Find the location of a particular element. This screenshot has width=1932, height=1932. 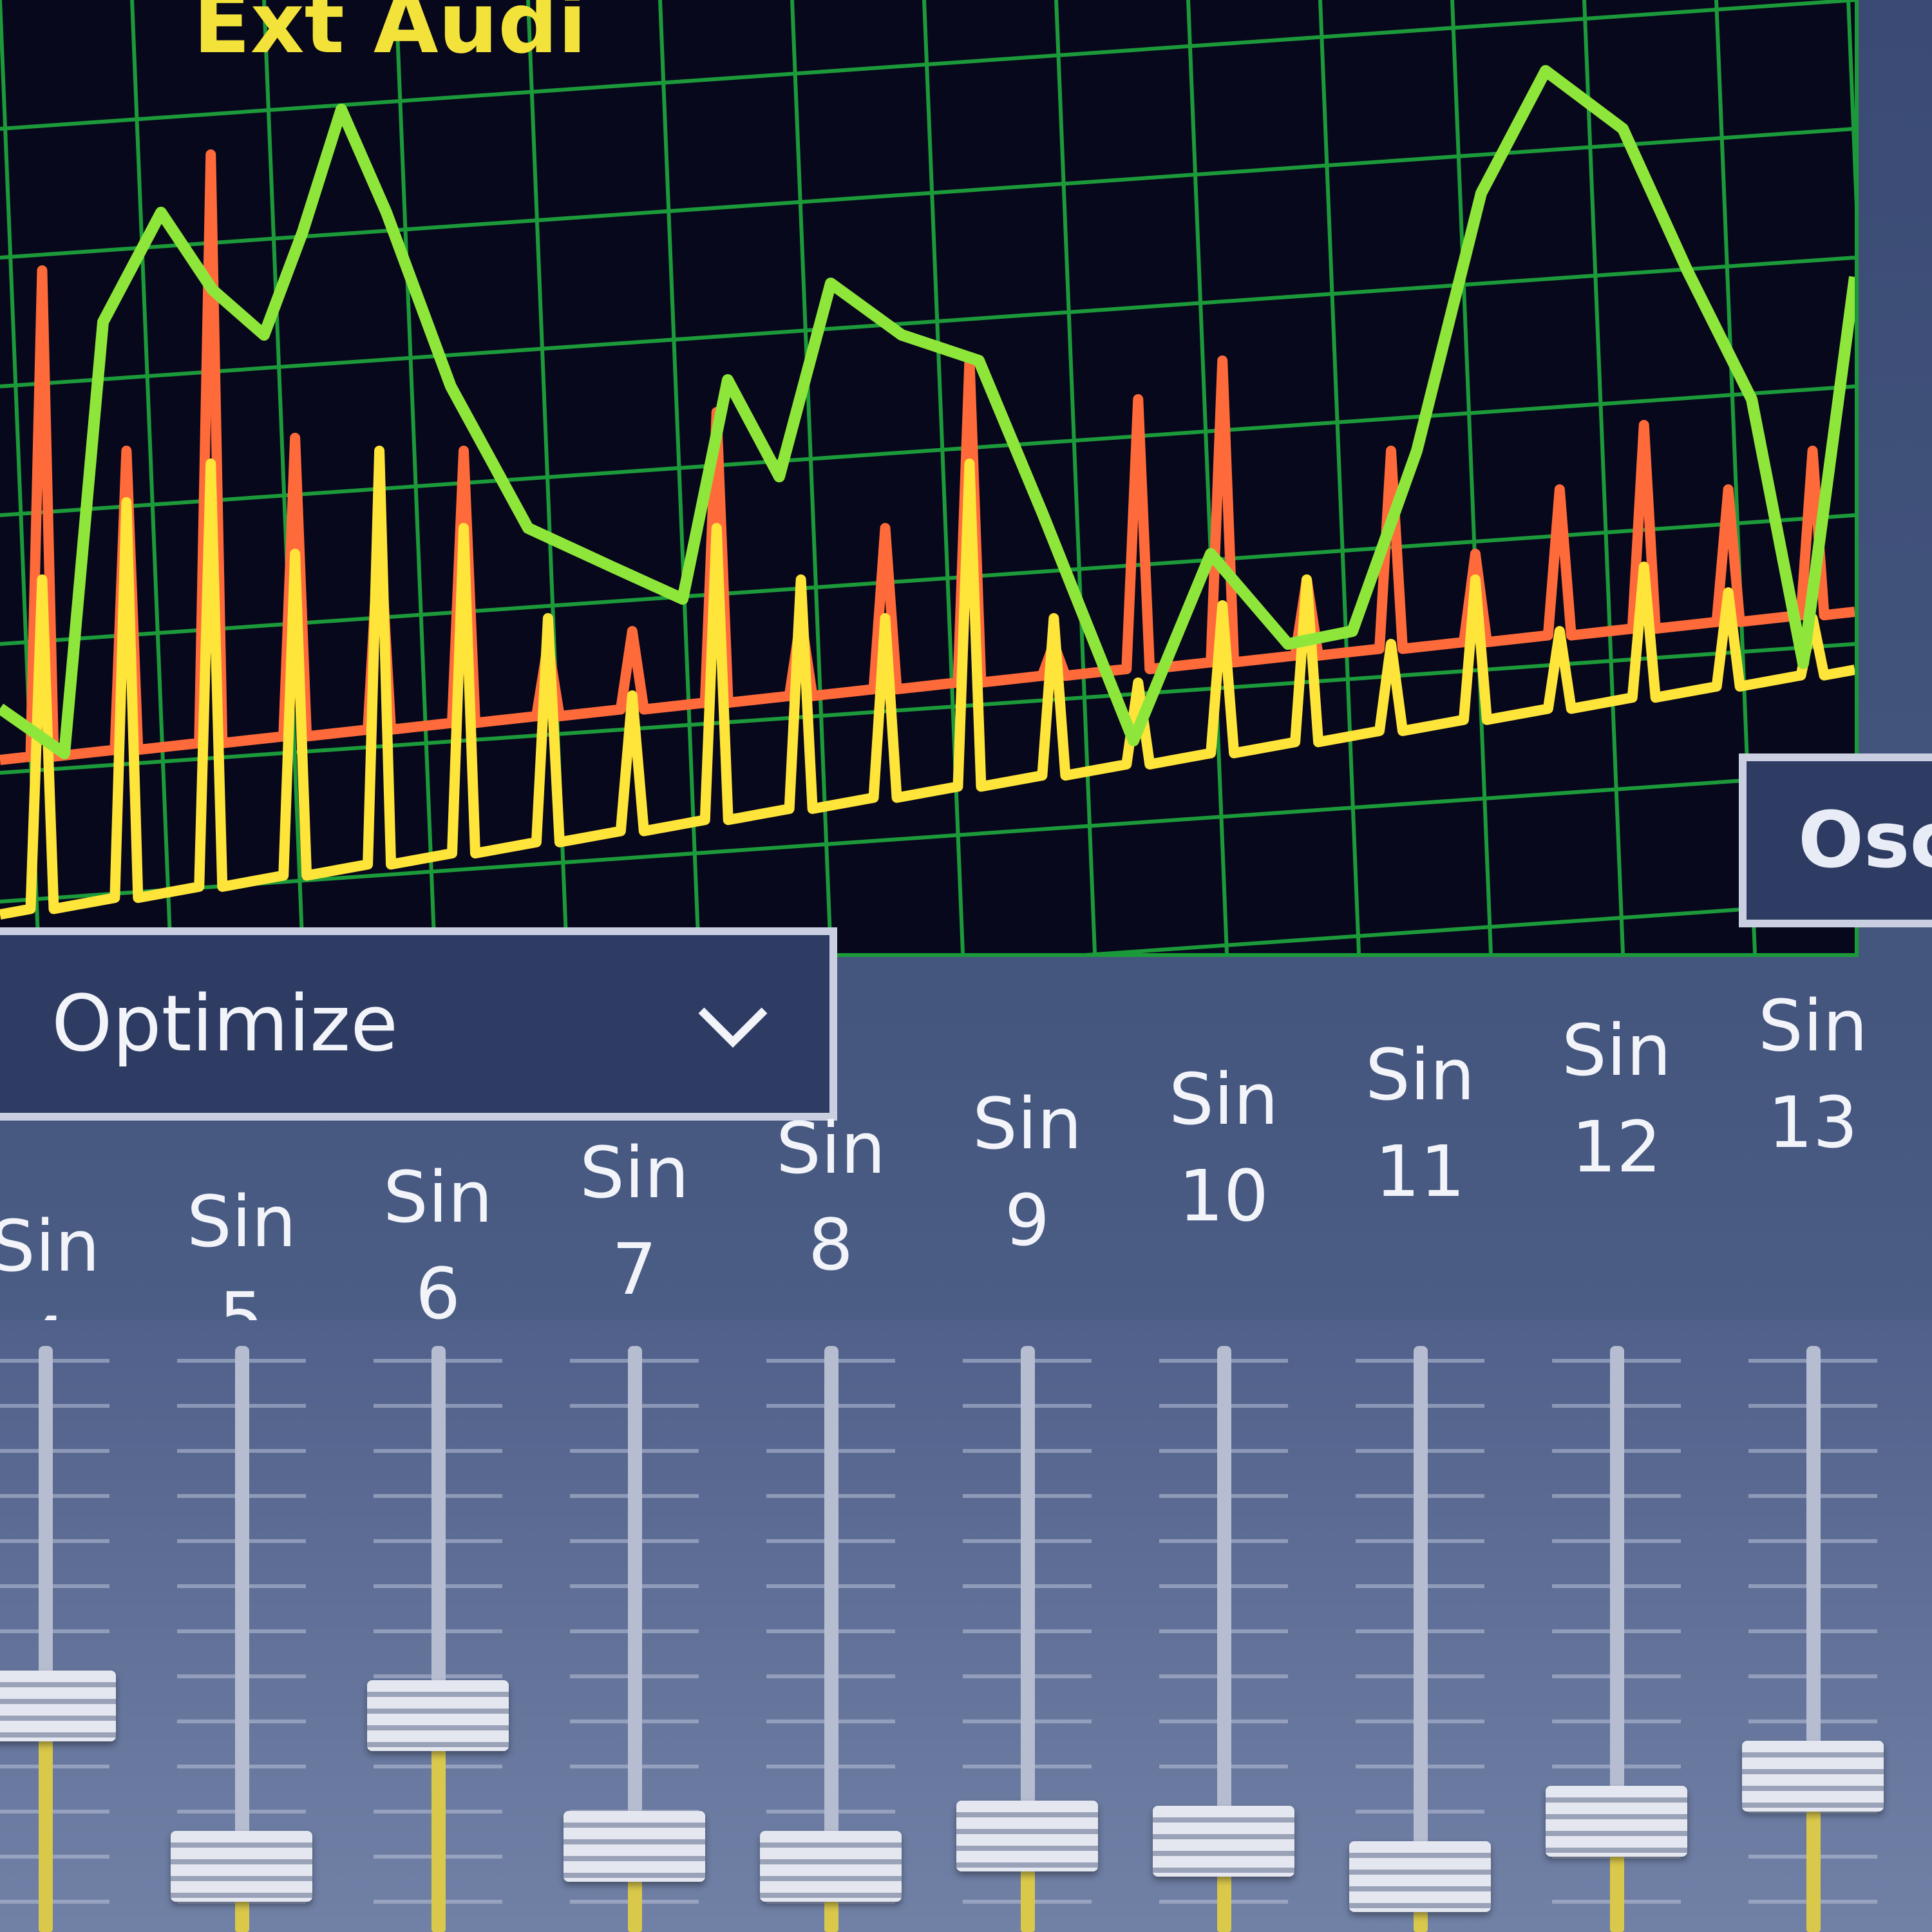

channel-label: Sin 7 is located at coordinates (635, 1221).